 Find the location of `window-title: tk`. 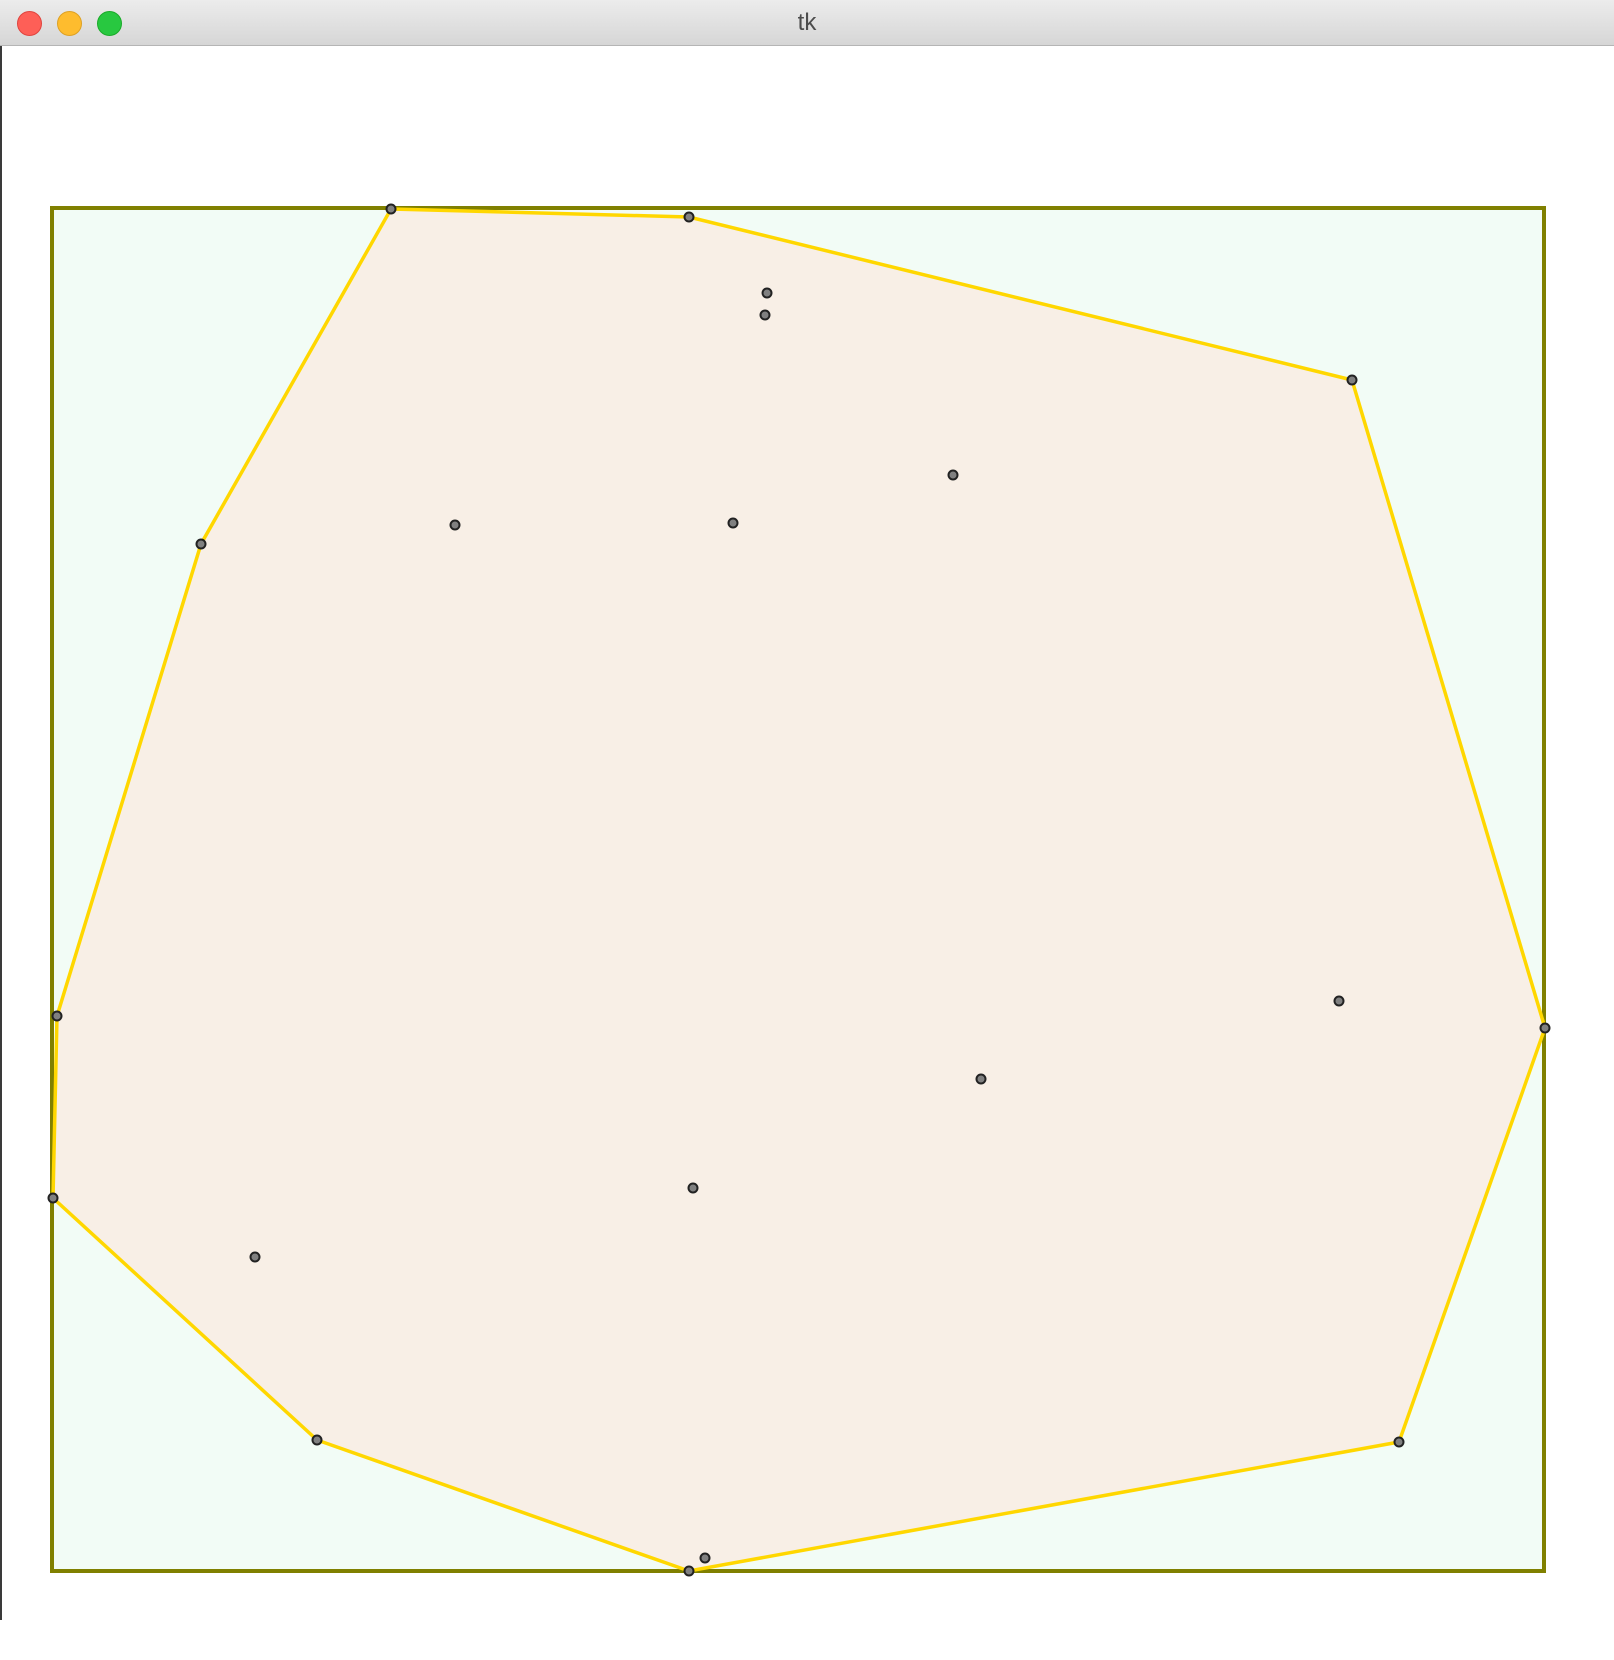

window-title: tk is located at coordinates (807, 22).